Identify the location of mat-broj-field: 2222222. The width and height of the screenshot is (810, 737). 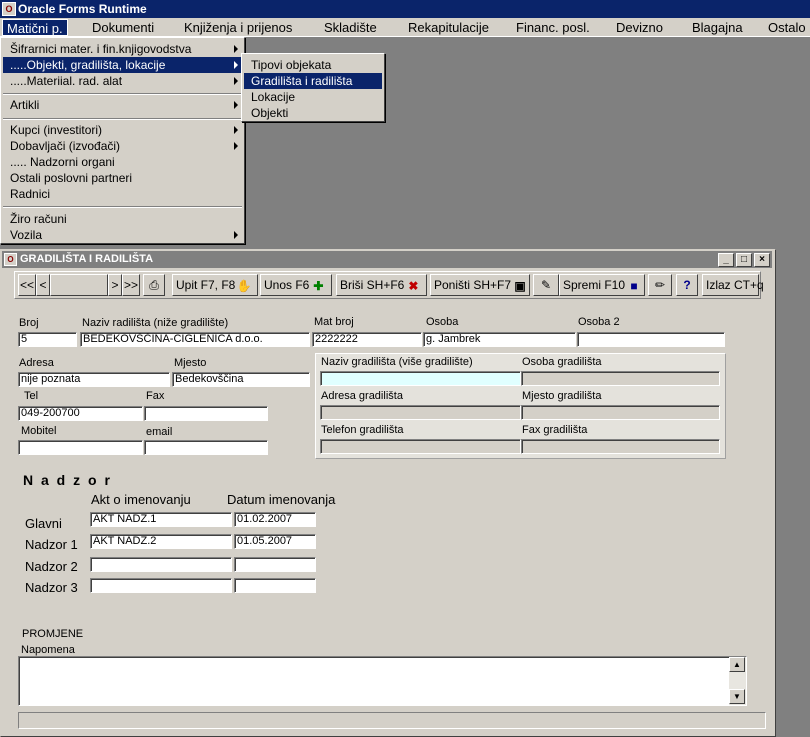
(367, 339).